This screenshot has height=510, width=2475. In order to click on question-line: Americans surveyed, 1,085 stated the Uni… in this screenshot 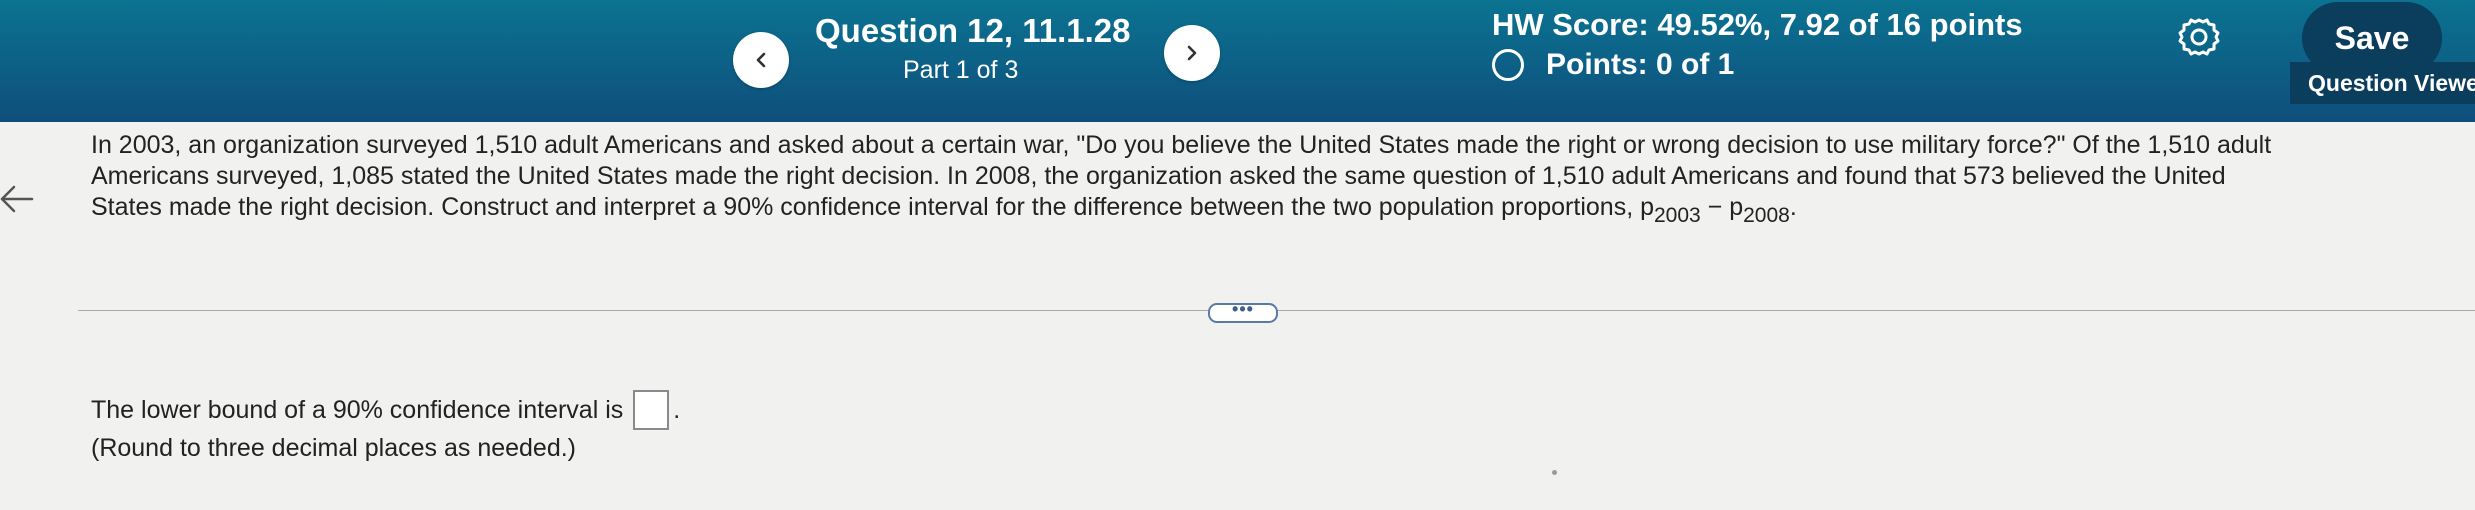, I will do `click(1158, 176)`.